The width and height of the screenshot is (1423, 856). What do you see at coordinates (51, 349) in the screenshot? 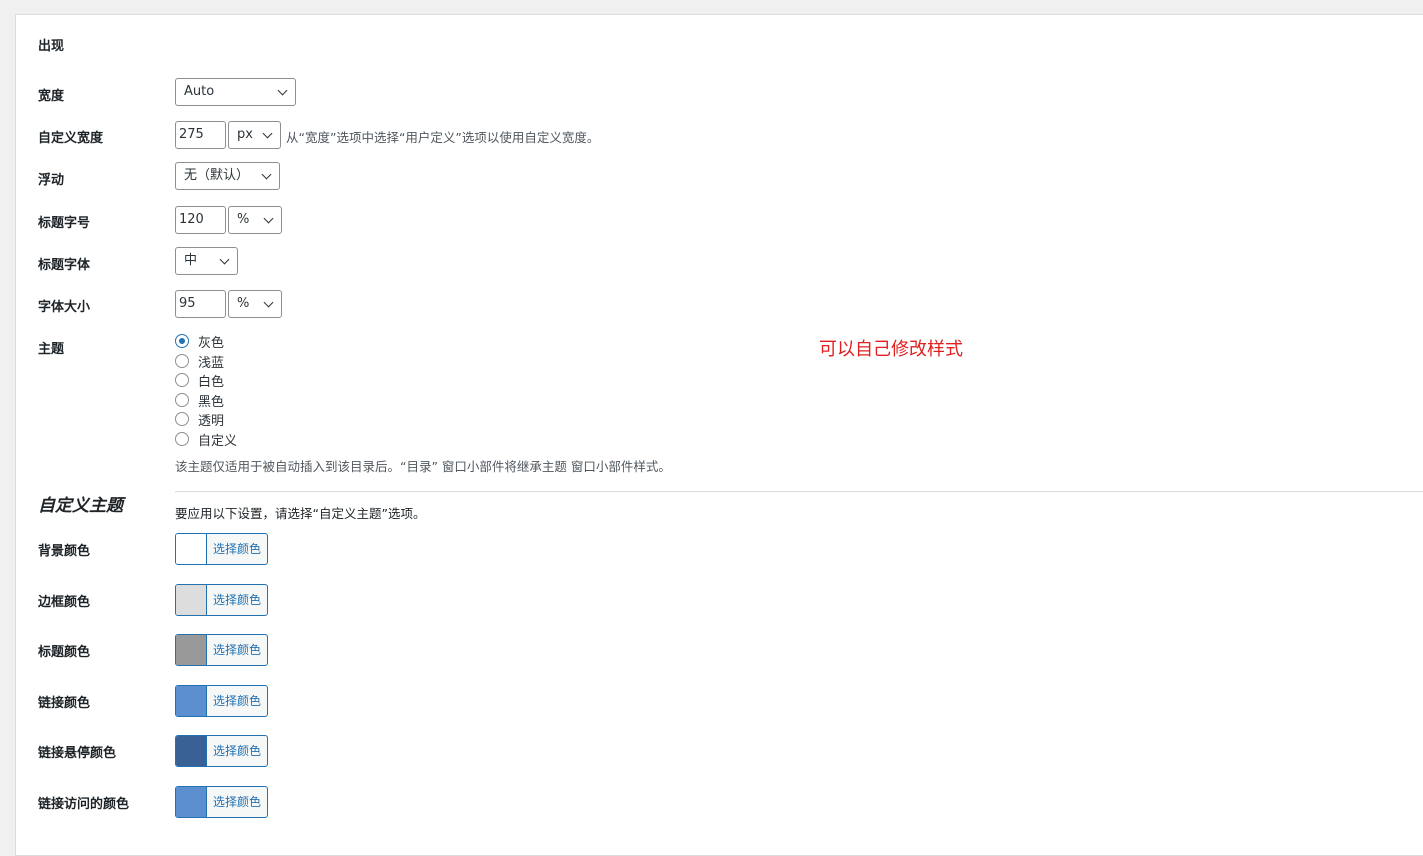
I see `theme-label: 主题` at bounding box center [51, 349].